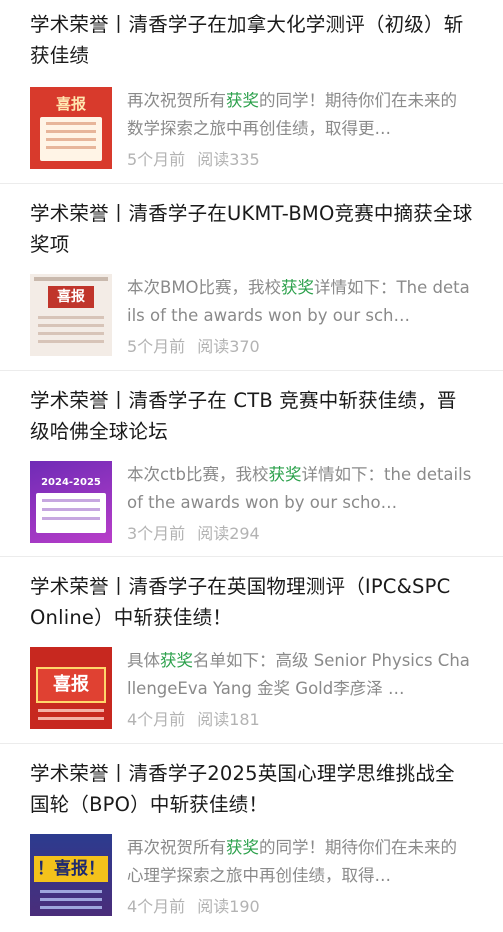 Image resolution: width=503 pixels, height=932 pixels. I want to click on article-stats: 3个月前 阅读294, so click(300, 534).